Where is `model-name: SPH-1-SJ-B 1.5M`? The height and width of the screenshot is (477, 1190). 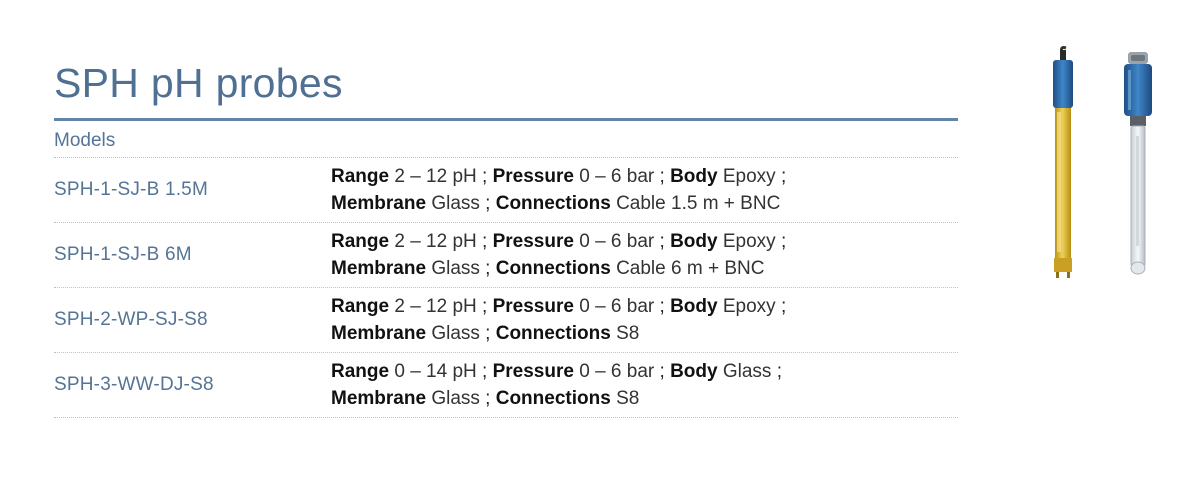
model-name: SPH-1-SJ-B 1.5M is located at coordinates (131, 189).